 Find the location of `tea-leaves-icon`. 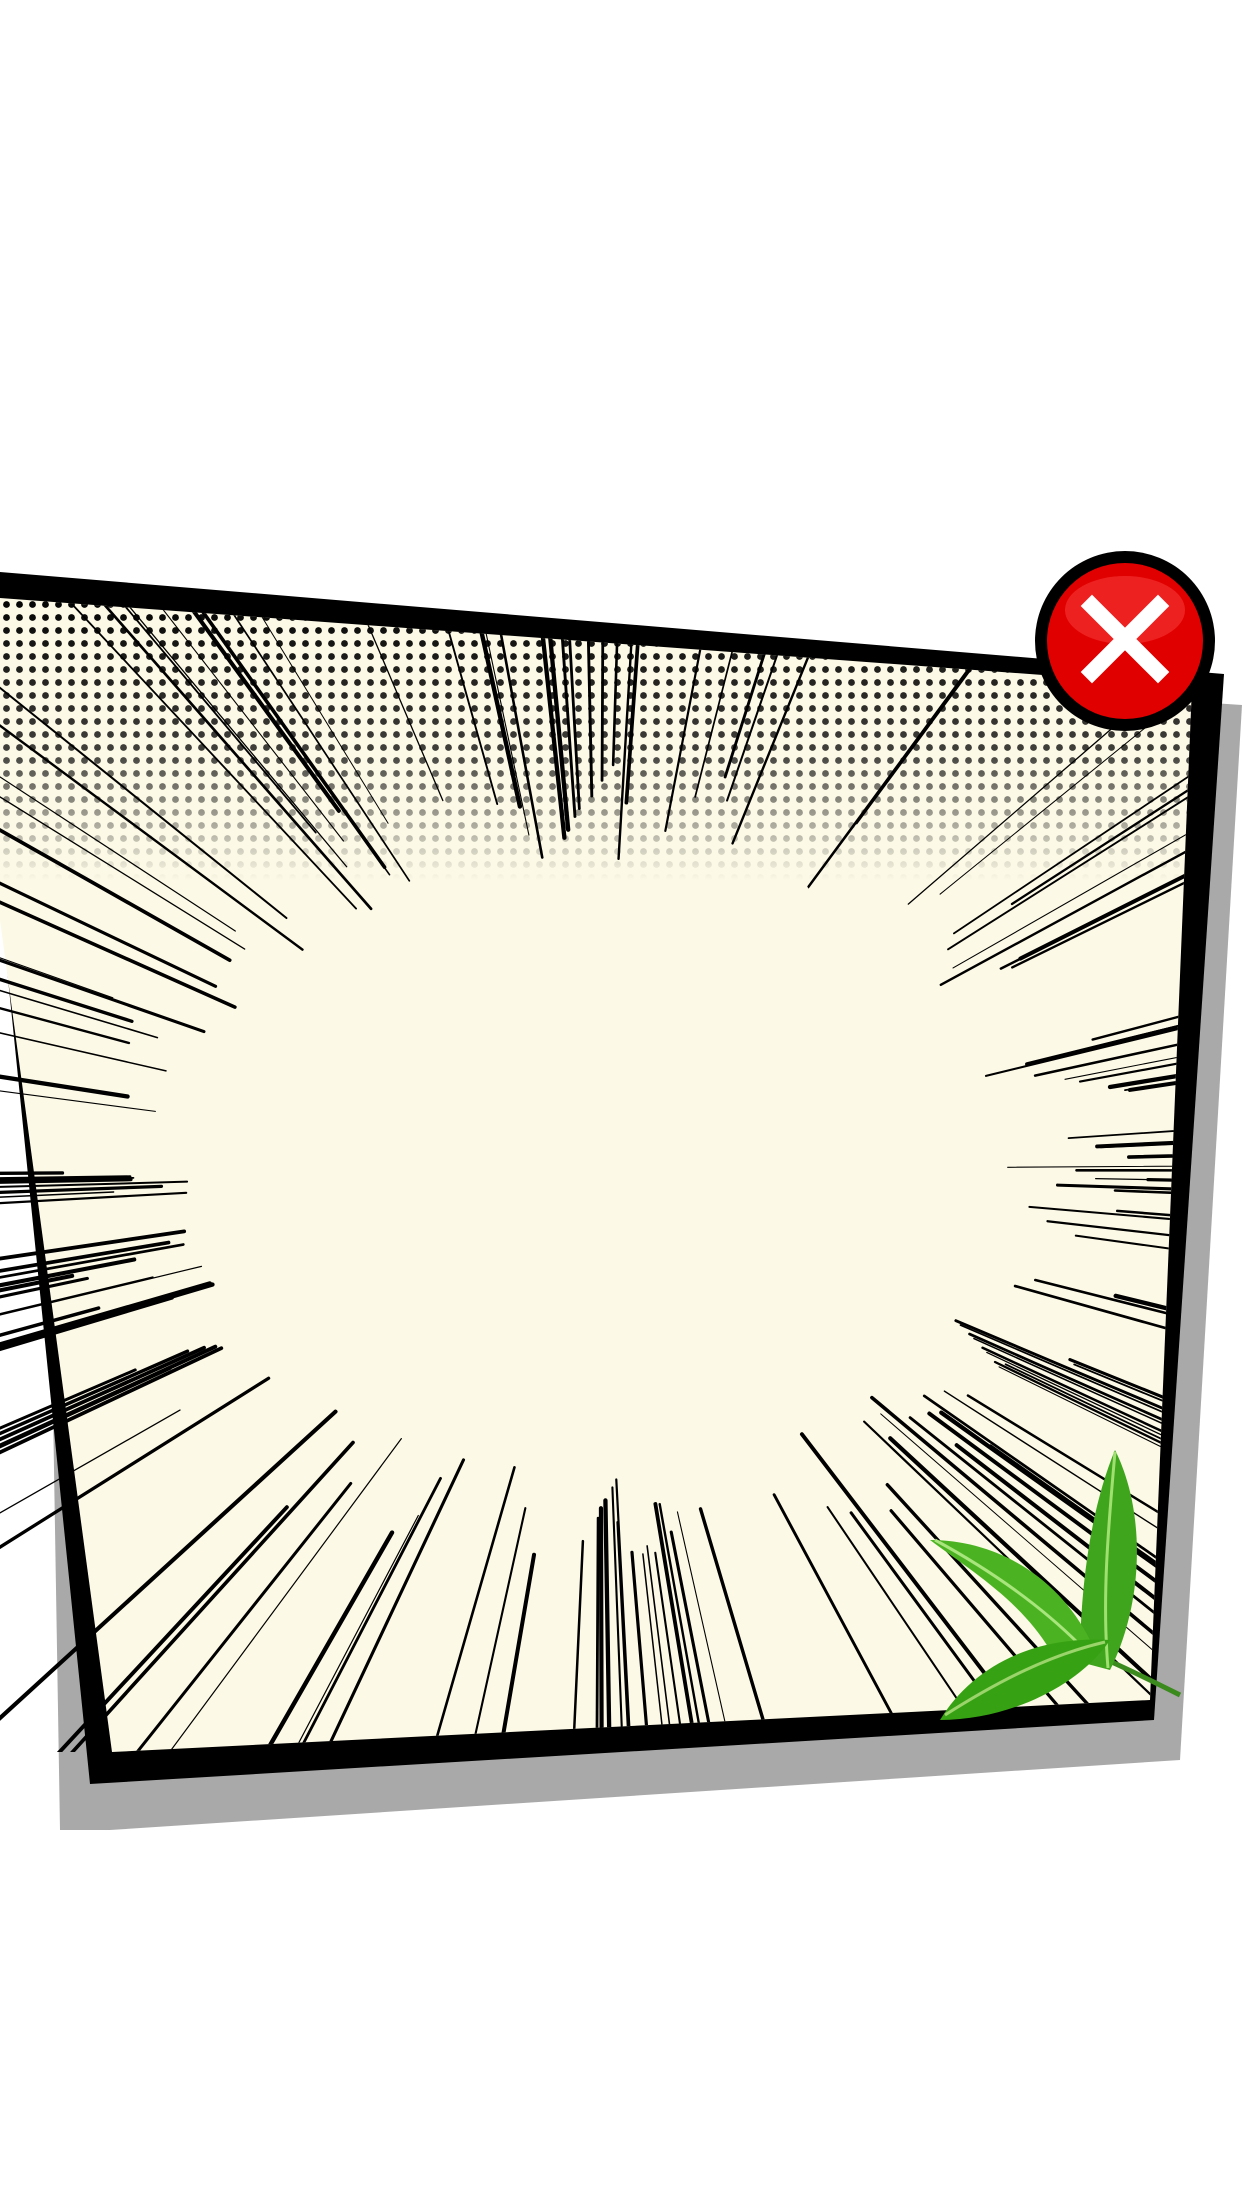

tea-leaves-icon is located at coordinates (1056, 1585).